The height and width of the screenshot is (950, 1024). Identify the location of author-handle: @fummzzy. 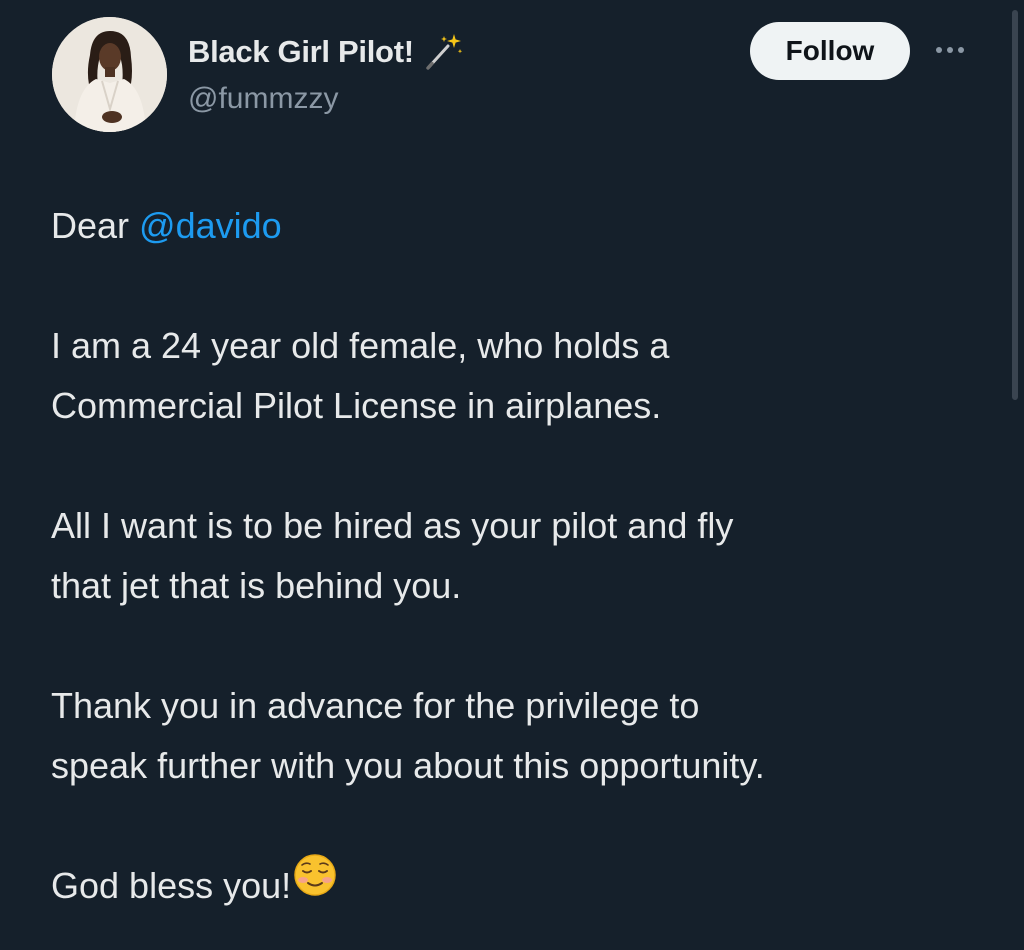
(263, 99).